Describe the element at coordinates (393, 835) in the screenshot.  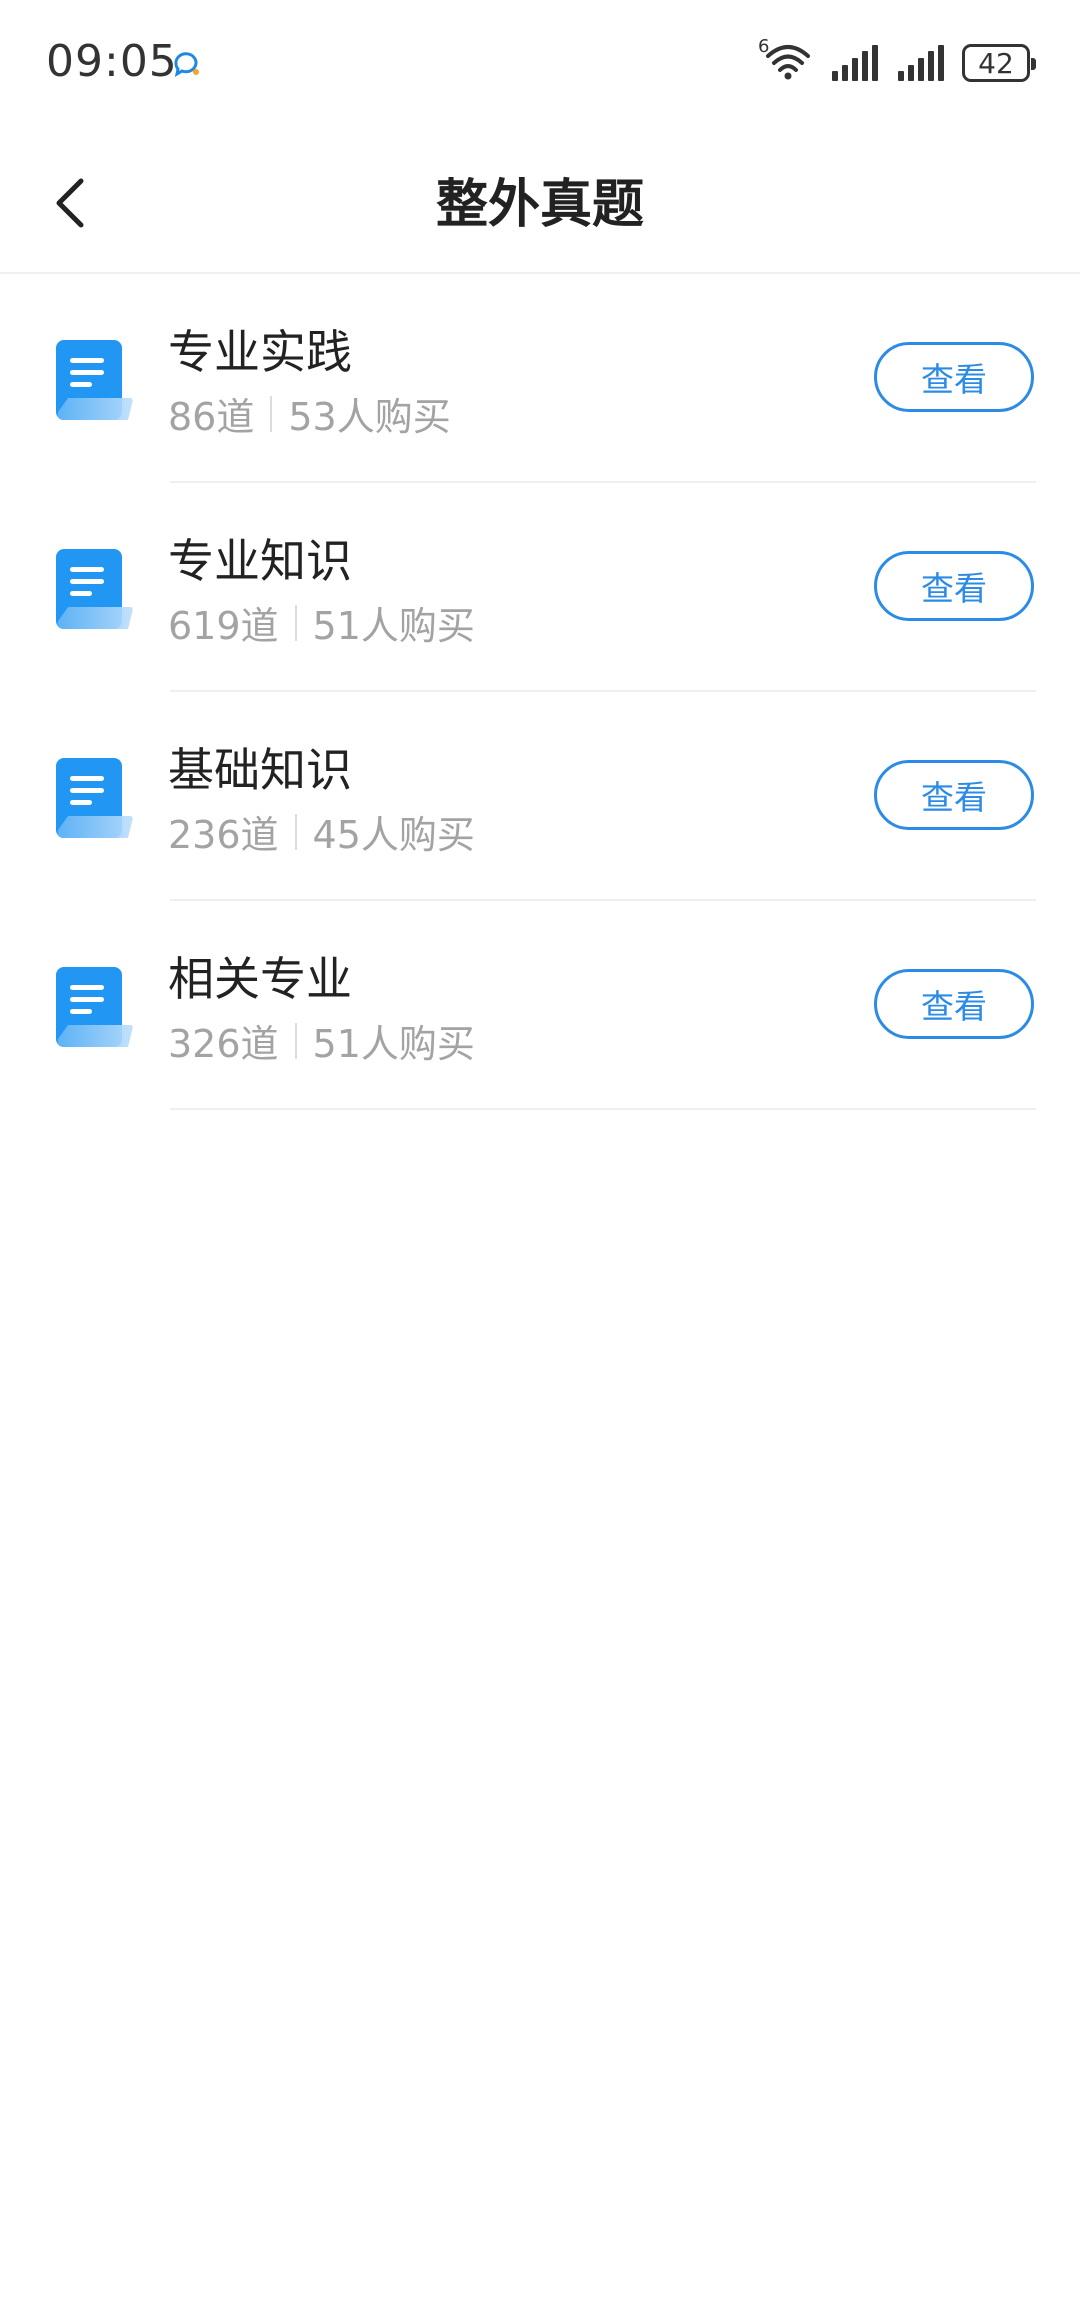
I see `buyer-count: 45人购买` at that location.